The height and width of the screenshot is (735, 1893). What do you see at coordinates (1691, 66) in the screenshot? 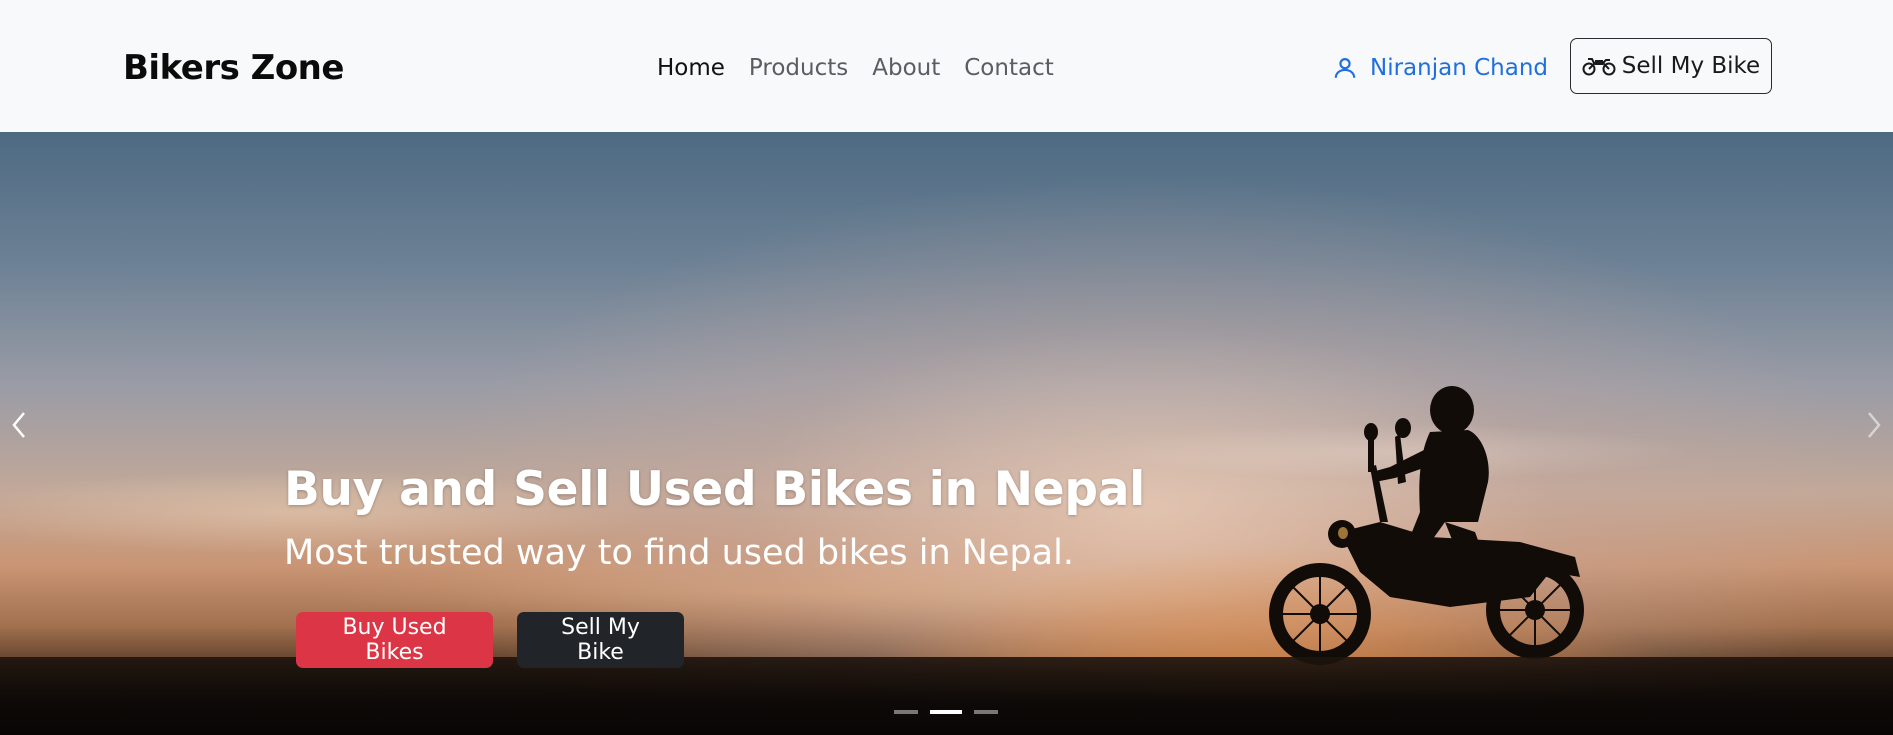
I see `sell-my-bike-nav-label: Sell My Bike` at bounding box center [1691, 66].